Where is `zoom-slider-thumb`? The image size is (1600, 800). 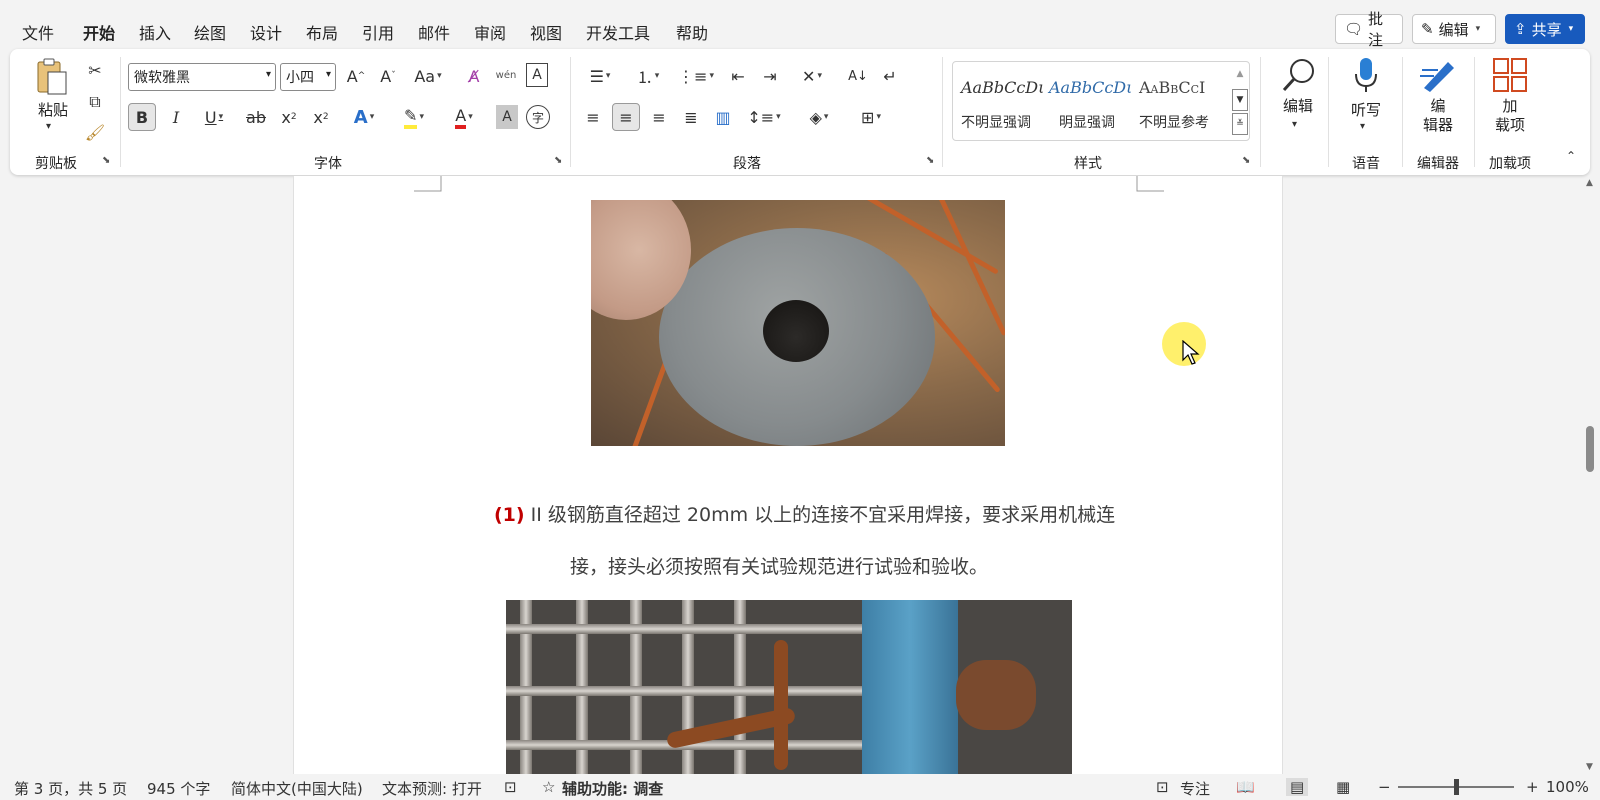
zoom-slider-thumb is located at coordinates (1456, 787).